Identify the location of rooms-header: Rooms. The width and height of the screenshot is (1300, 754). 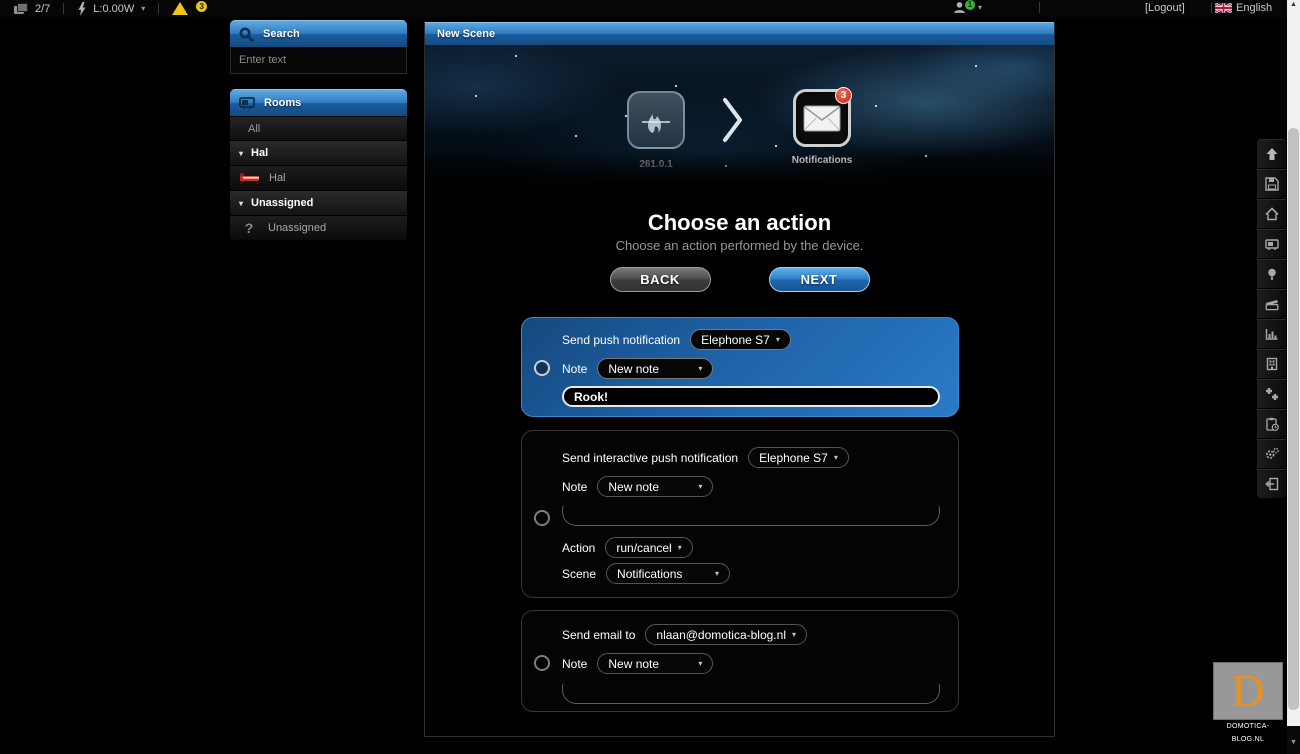
(318, 102).